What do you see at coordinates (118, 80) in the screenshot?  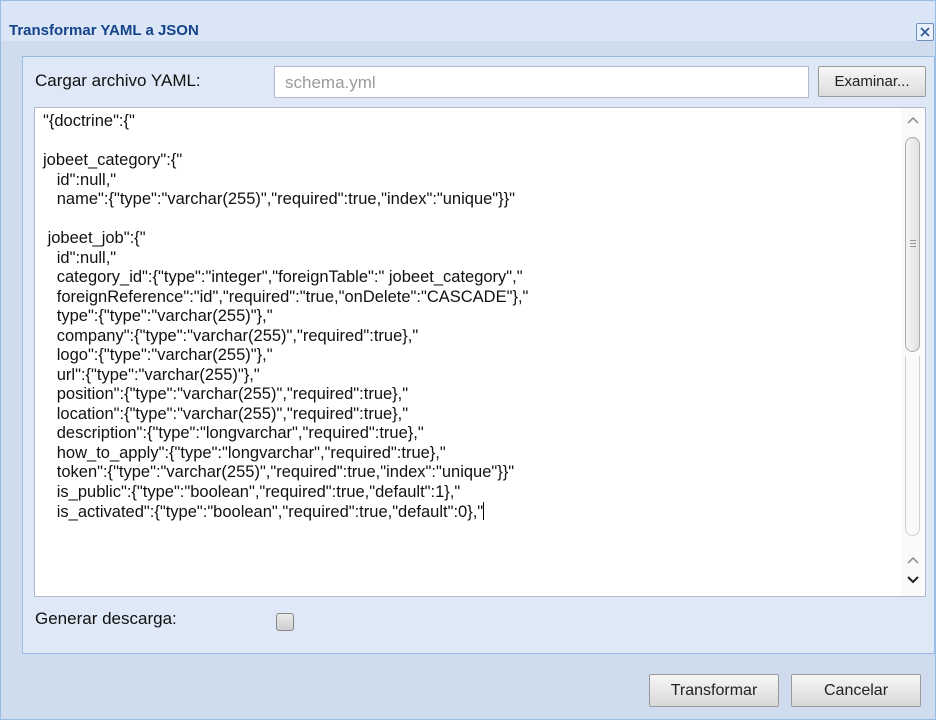 I see `file-label: Cargar archivo YAML:` at bounding box center [118, 80].